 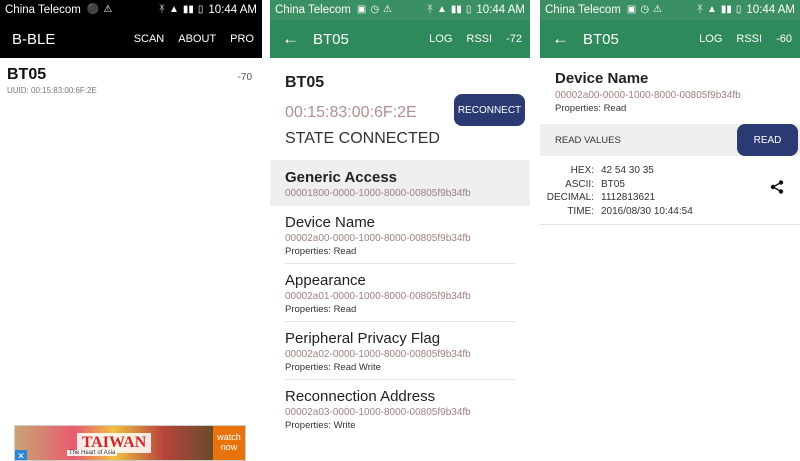 What do you see at coordinates (333, 367) in the screenshot?
I see `characteristic-props: Properties: Read Write` at bounding box center [333, 367].